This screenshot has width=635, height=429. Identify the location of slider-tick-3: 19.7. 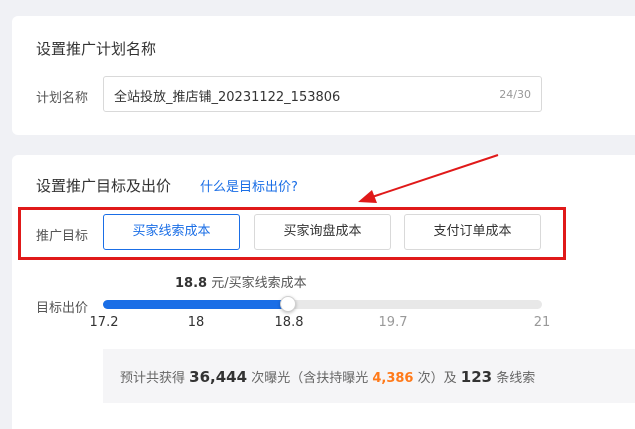
(393, 322).